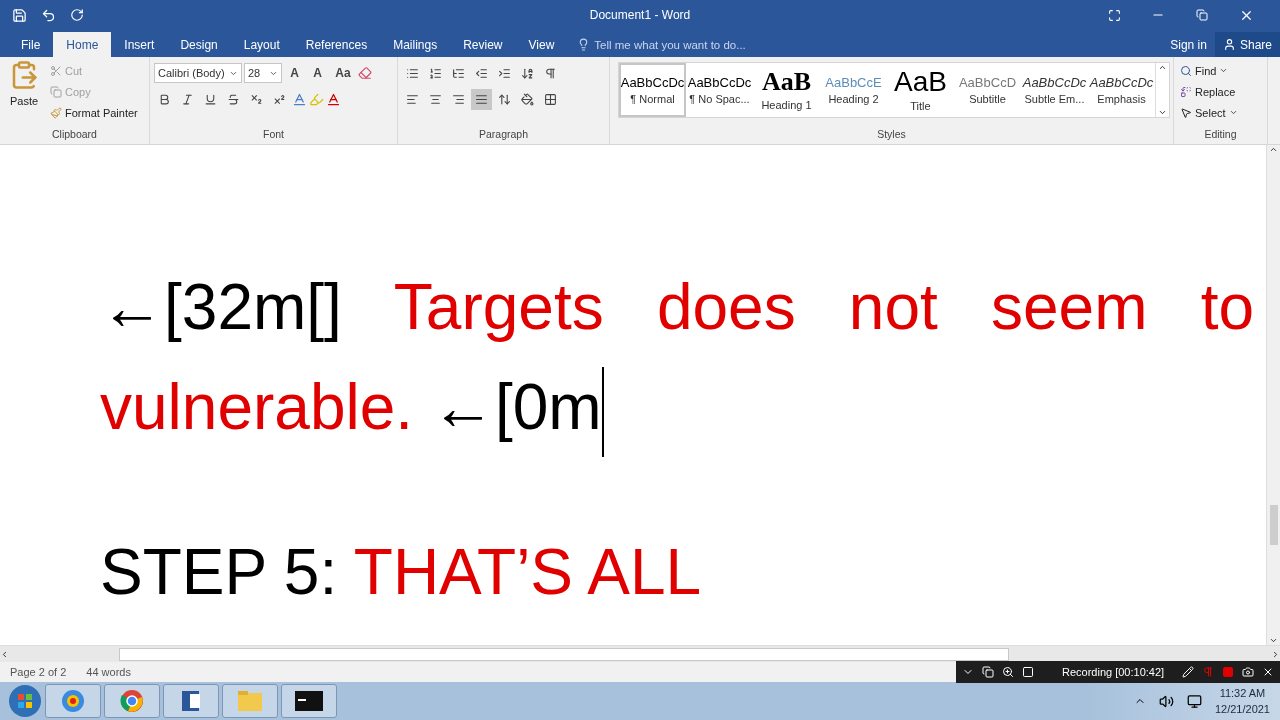 The image size is (1280, 720). Describe the element at coordinates (435, 99) in the screenshot. I see `align-center-icon` at that location.